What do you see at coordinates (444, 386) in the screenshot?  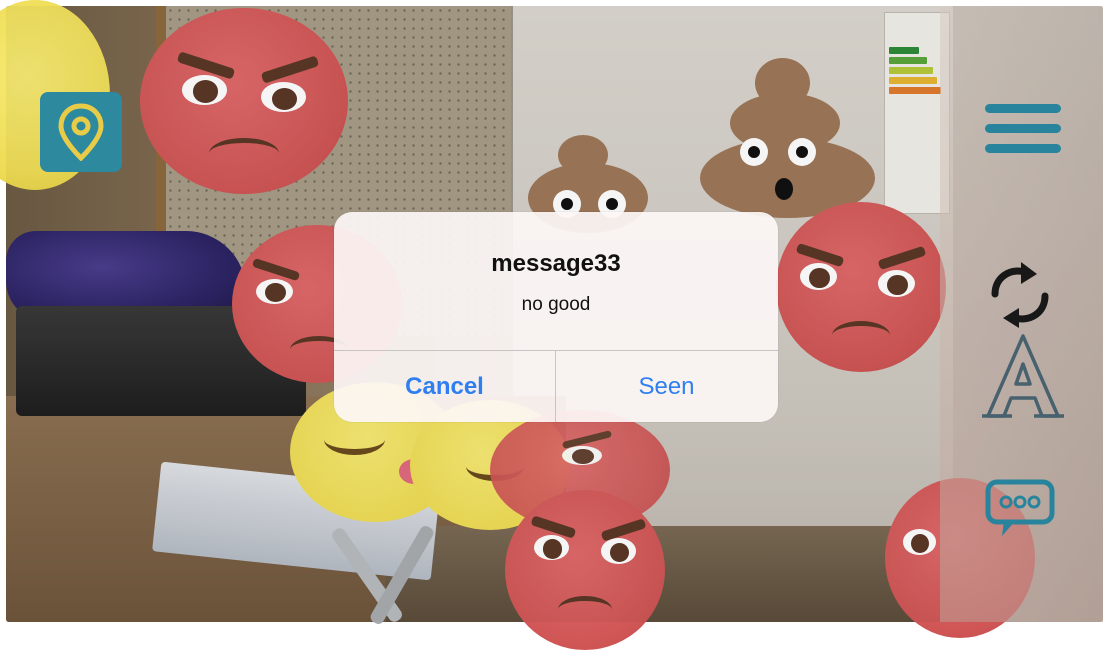 I see `cancel-button: Cancel` at bounding box center [444, 386].